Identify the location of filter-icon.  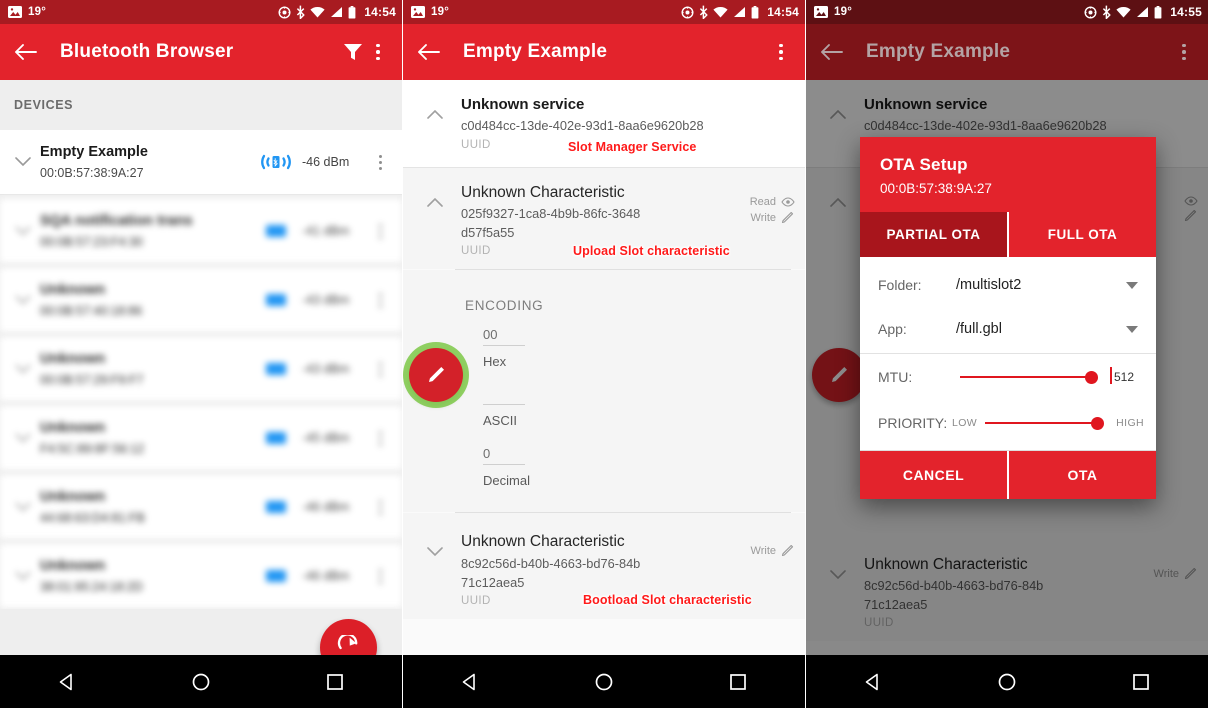
(353, 52).